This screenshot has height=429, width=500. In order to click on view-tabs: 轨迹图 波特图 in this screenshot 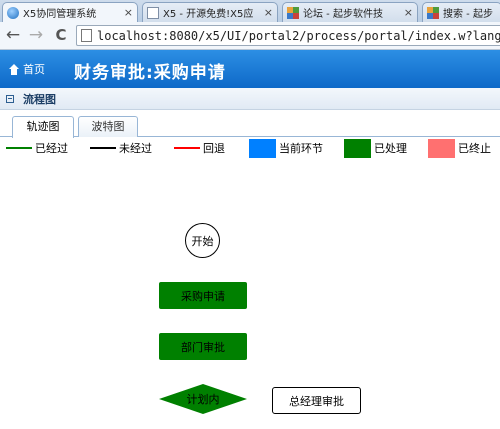, I will do `click(250, 124)`.